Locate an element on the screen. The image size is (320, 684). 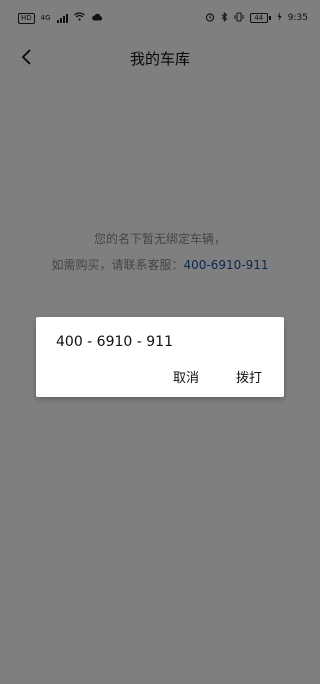
dim-overlay-top is located at coordinates (160, 40).